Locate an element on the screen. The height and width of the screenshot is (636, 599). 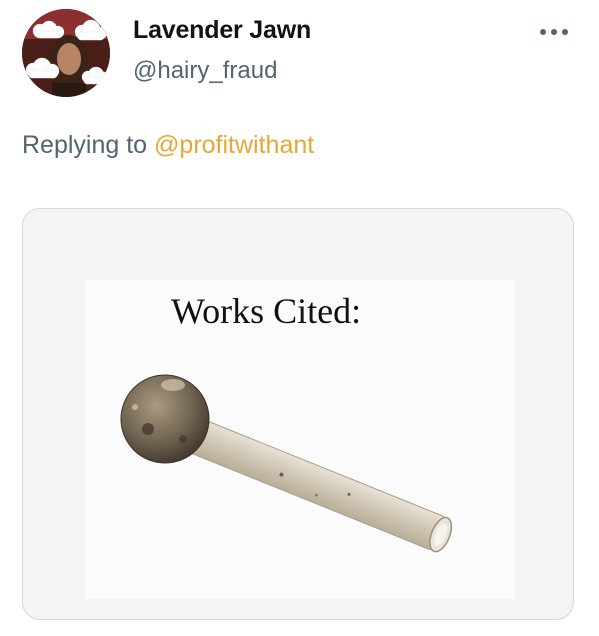
more-options-button is located at coordinates (554, 32).